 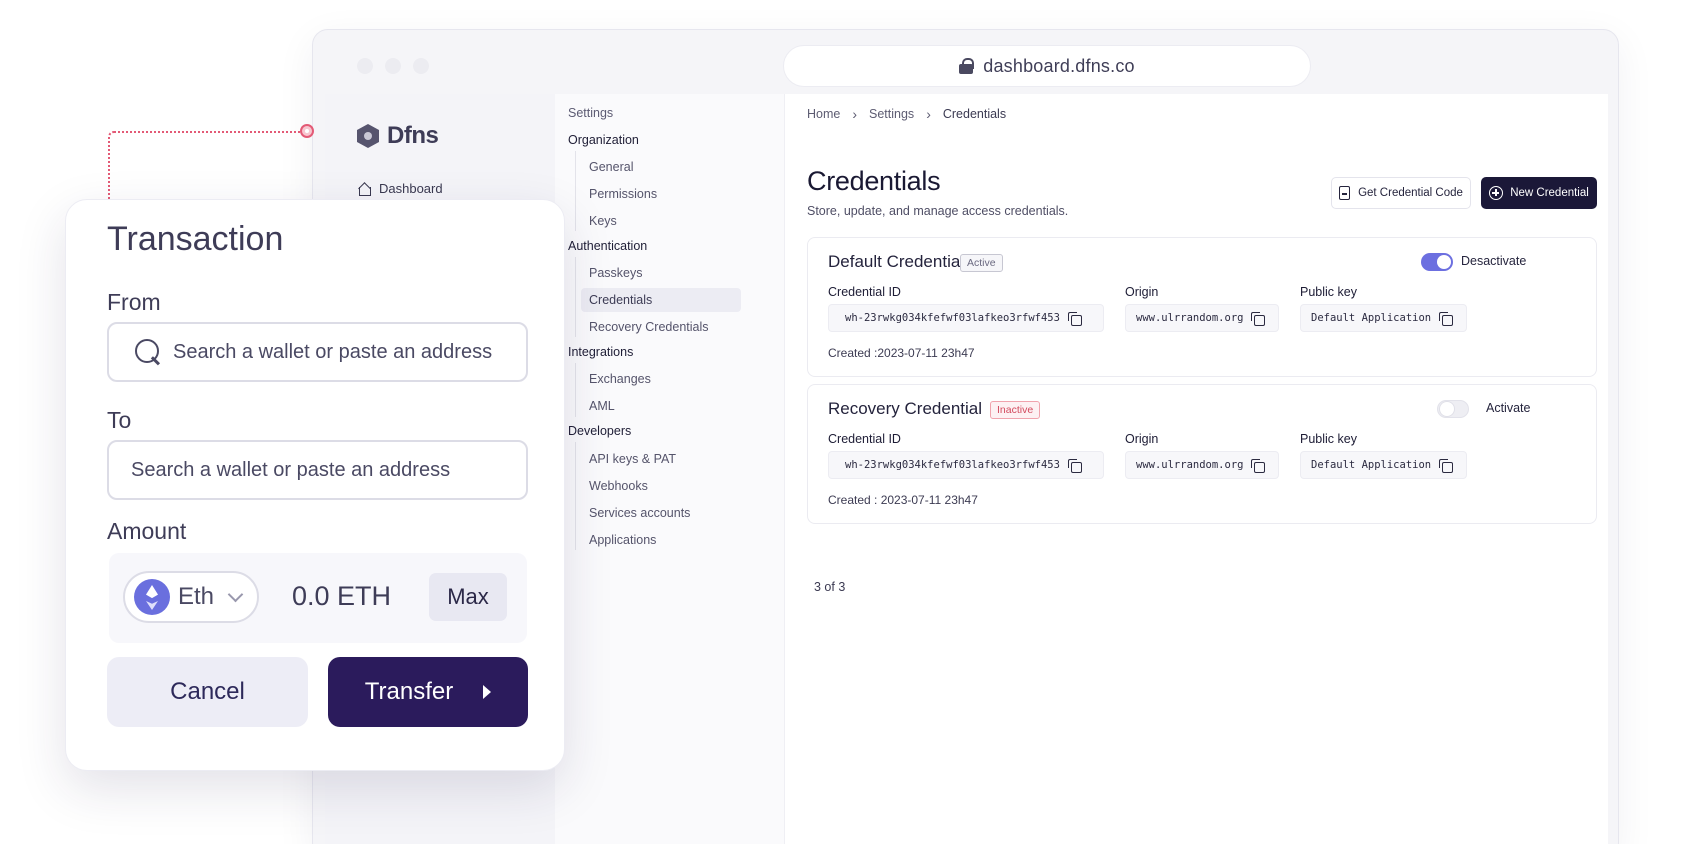 I want to click on settings-item-general: General, so click(x=661, y=167).